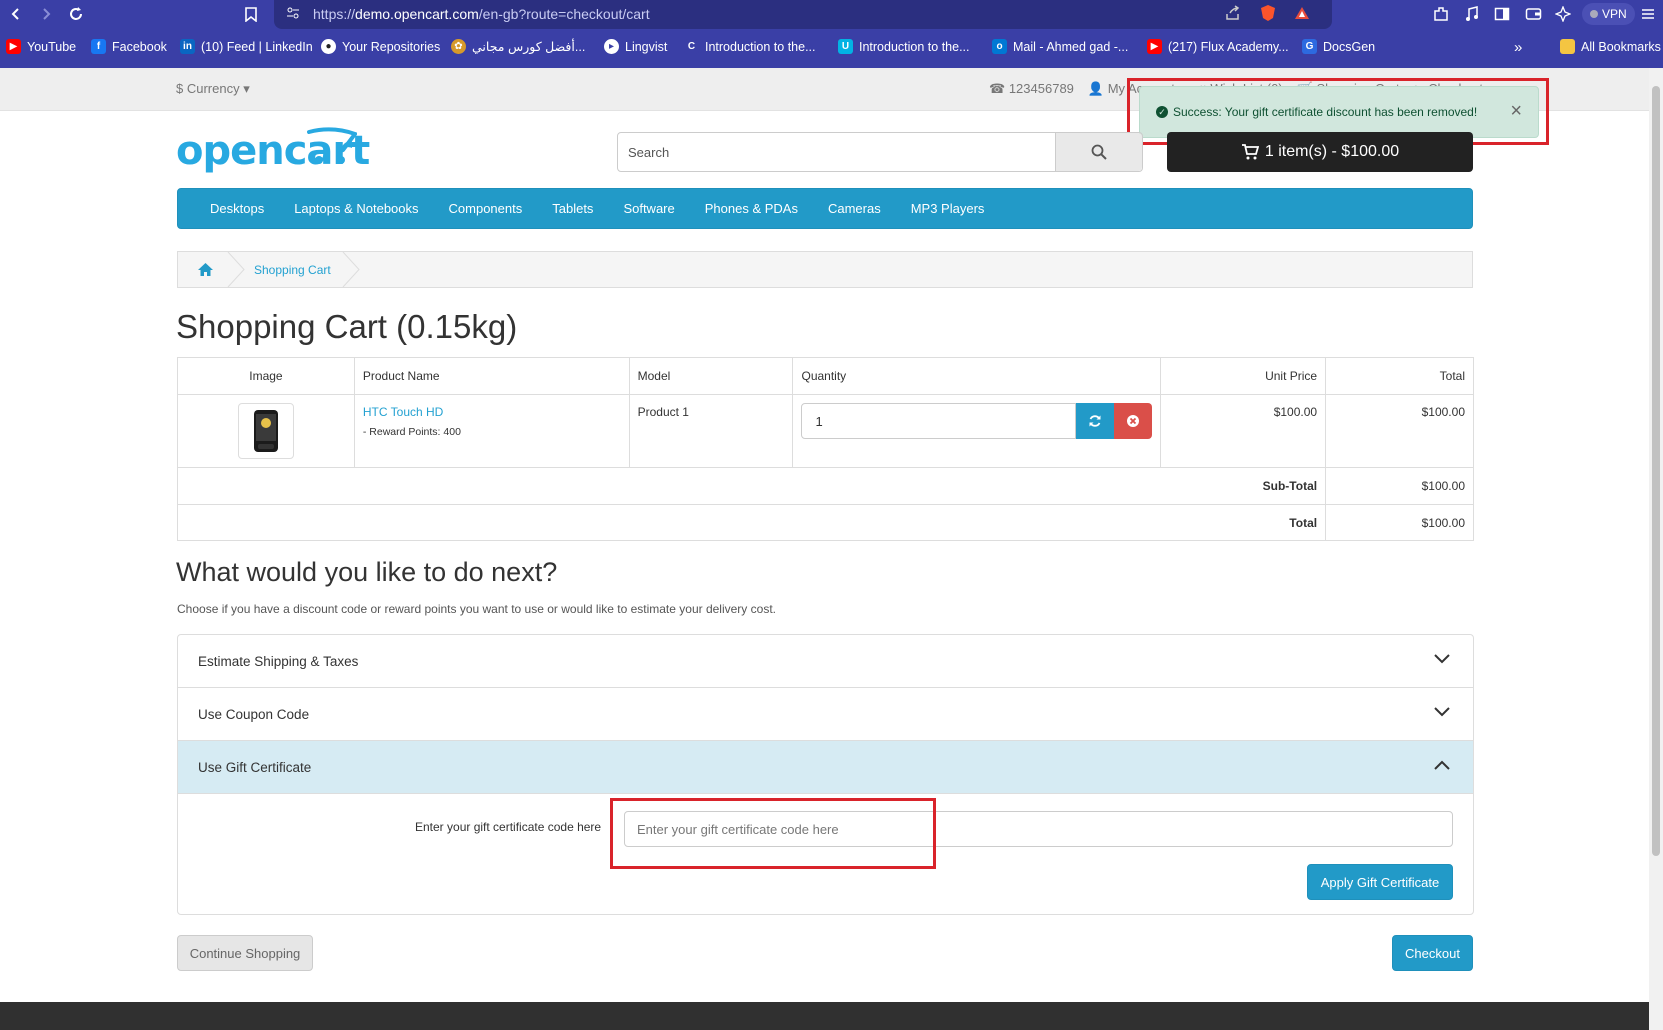  Describe the element at coordinates (1472, 14) in the screenshot. I see `music-icon` at that location.